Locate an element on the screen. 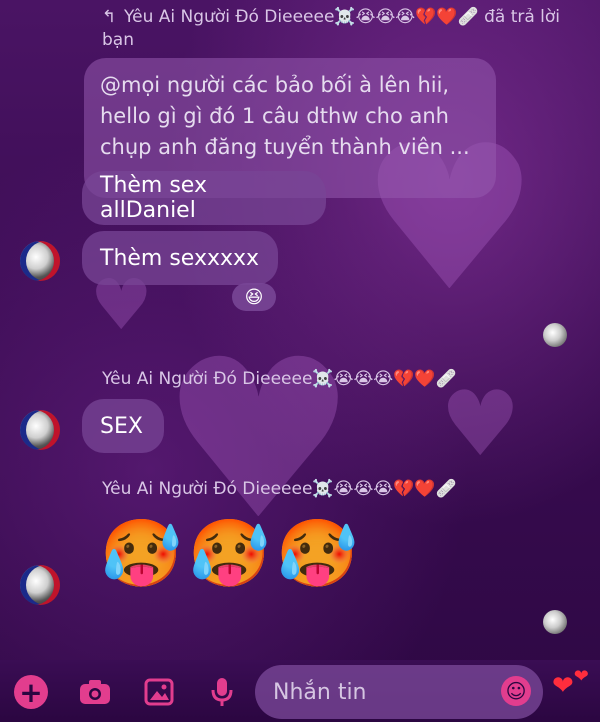 This screenshot has width=600, height=722. reaction-badge: 😆 is located at coordinates (254, 297).